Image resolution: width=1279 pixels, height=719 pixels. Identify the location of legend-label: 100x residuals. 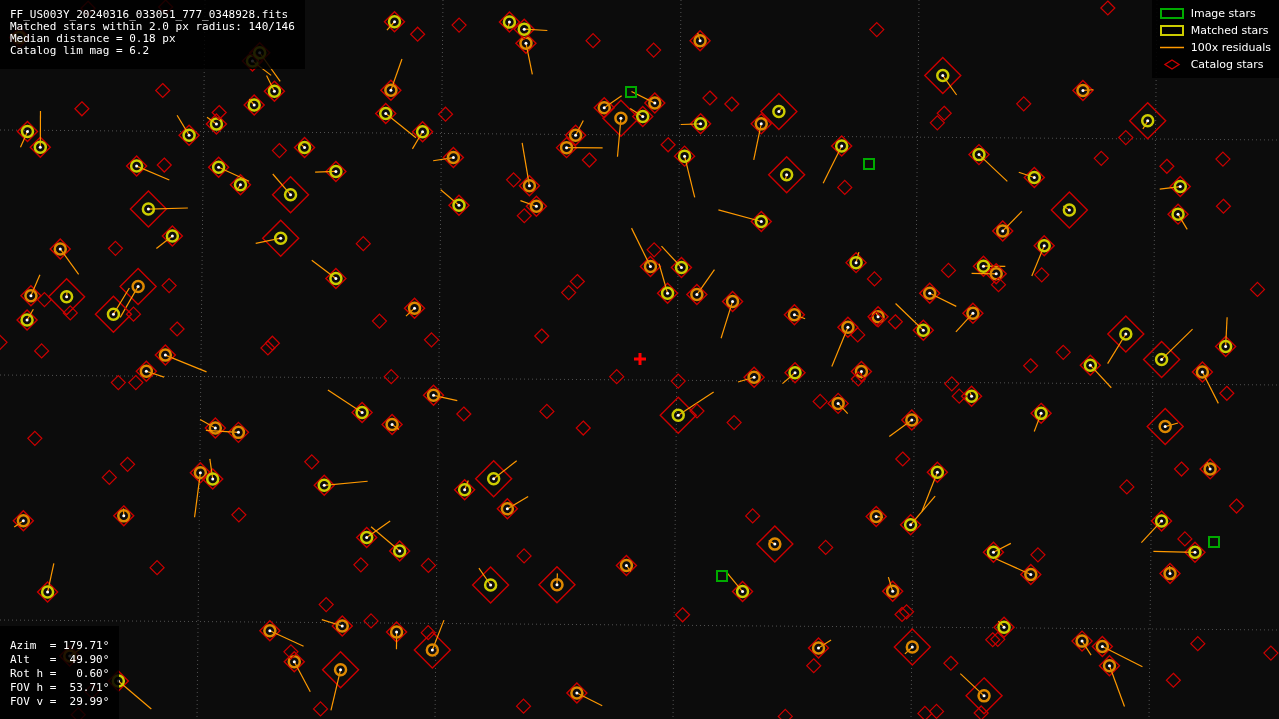
(1230, 47).